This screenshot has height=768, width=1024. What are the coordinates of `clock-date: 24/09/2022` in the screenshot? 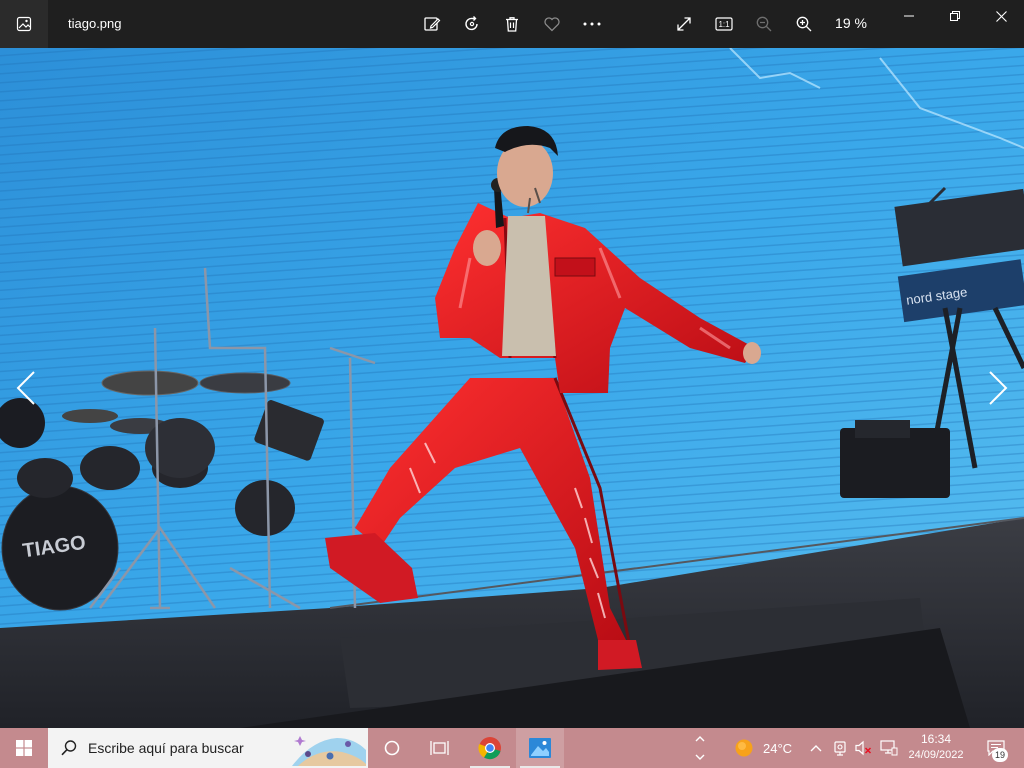 It's located at (936, 755).